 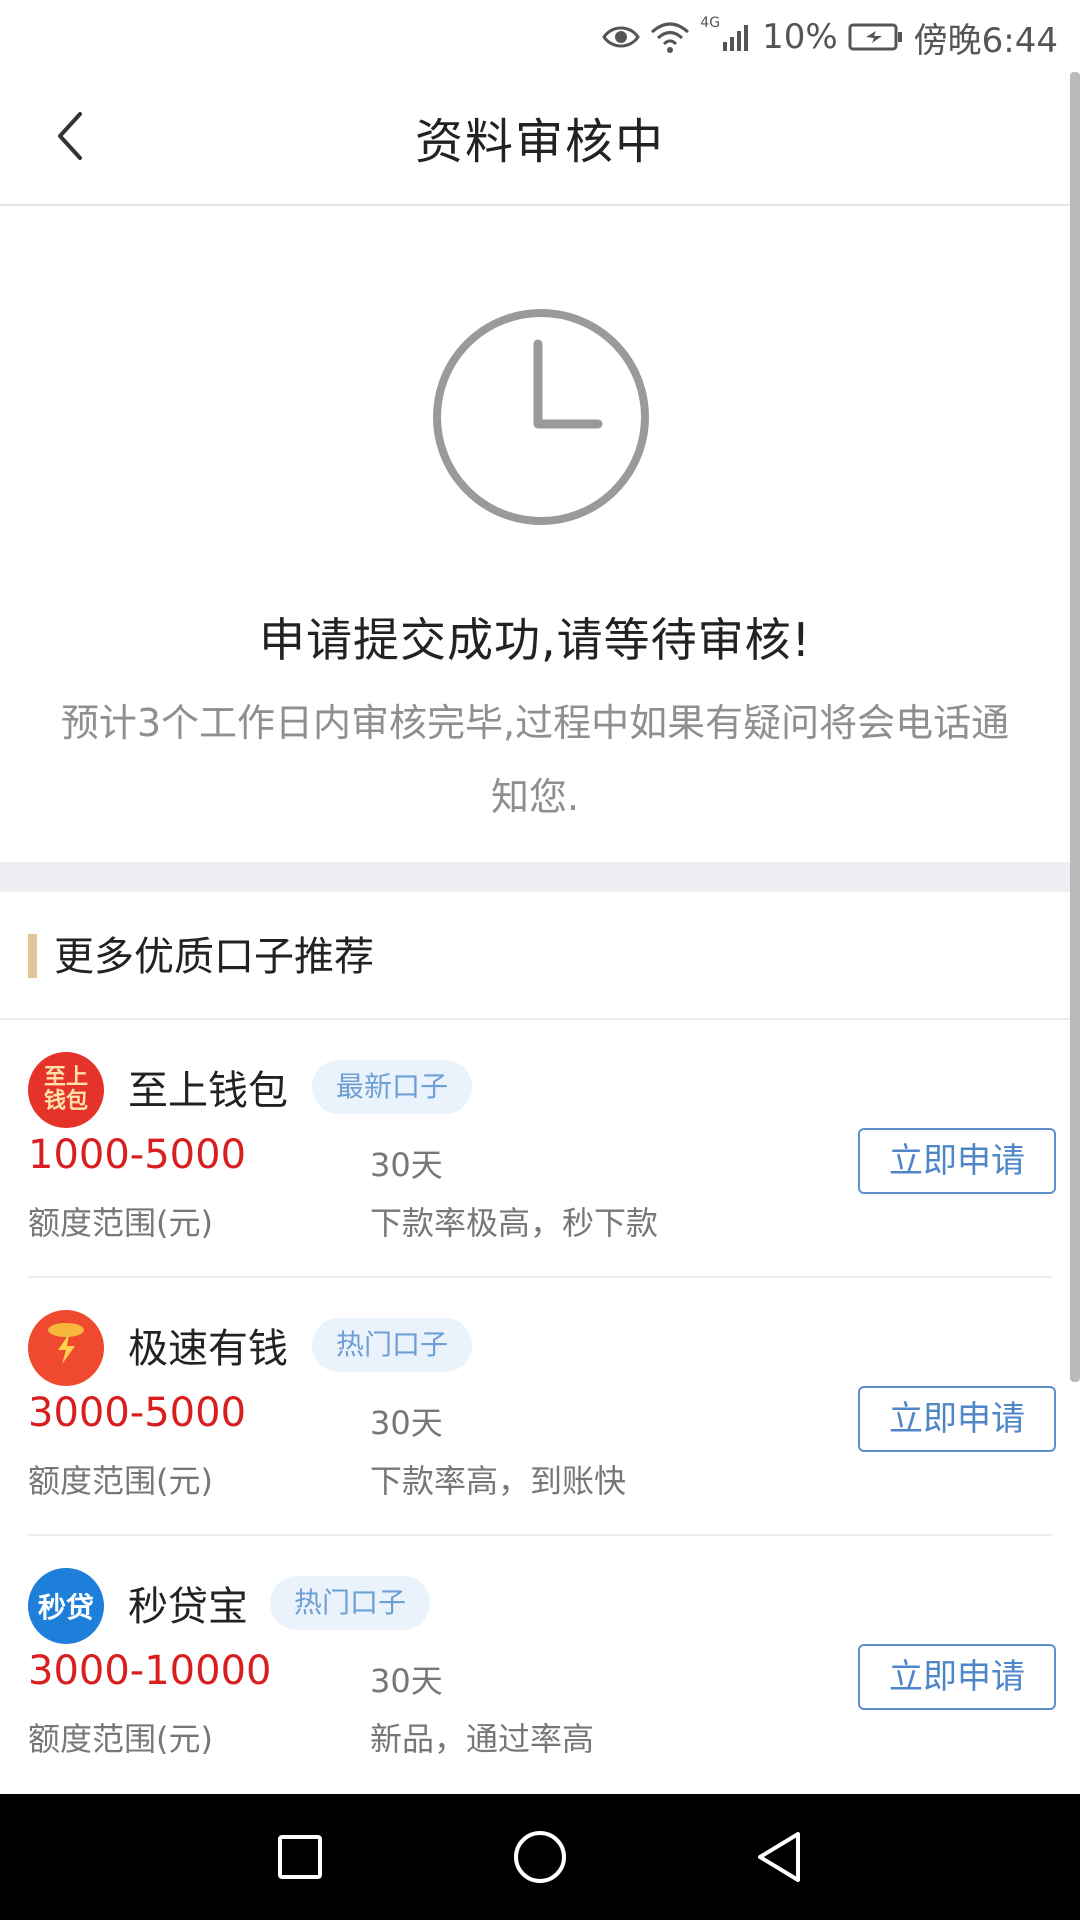 I want to click on scrollbar, so click(x=1075, y=727).